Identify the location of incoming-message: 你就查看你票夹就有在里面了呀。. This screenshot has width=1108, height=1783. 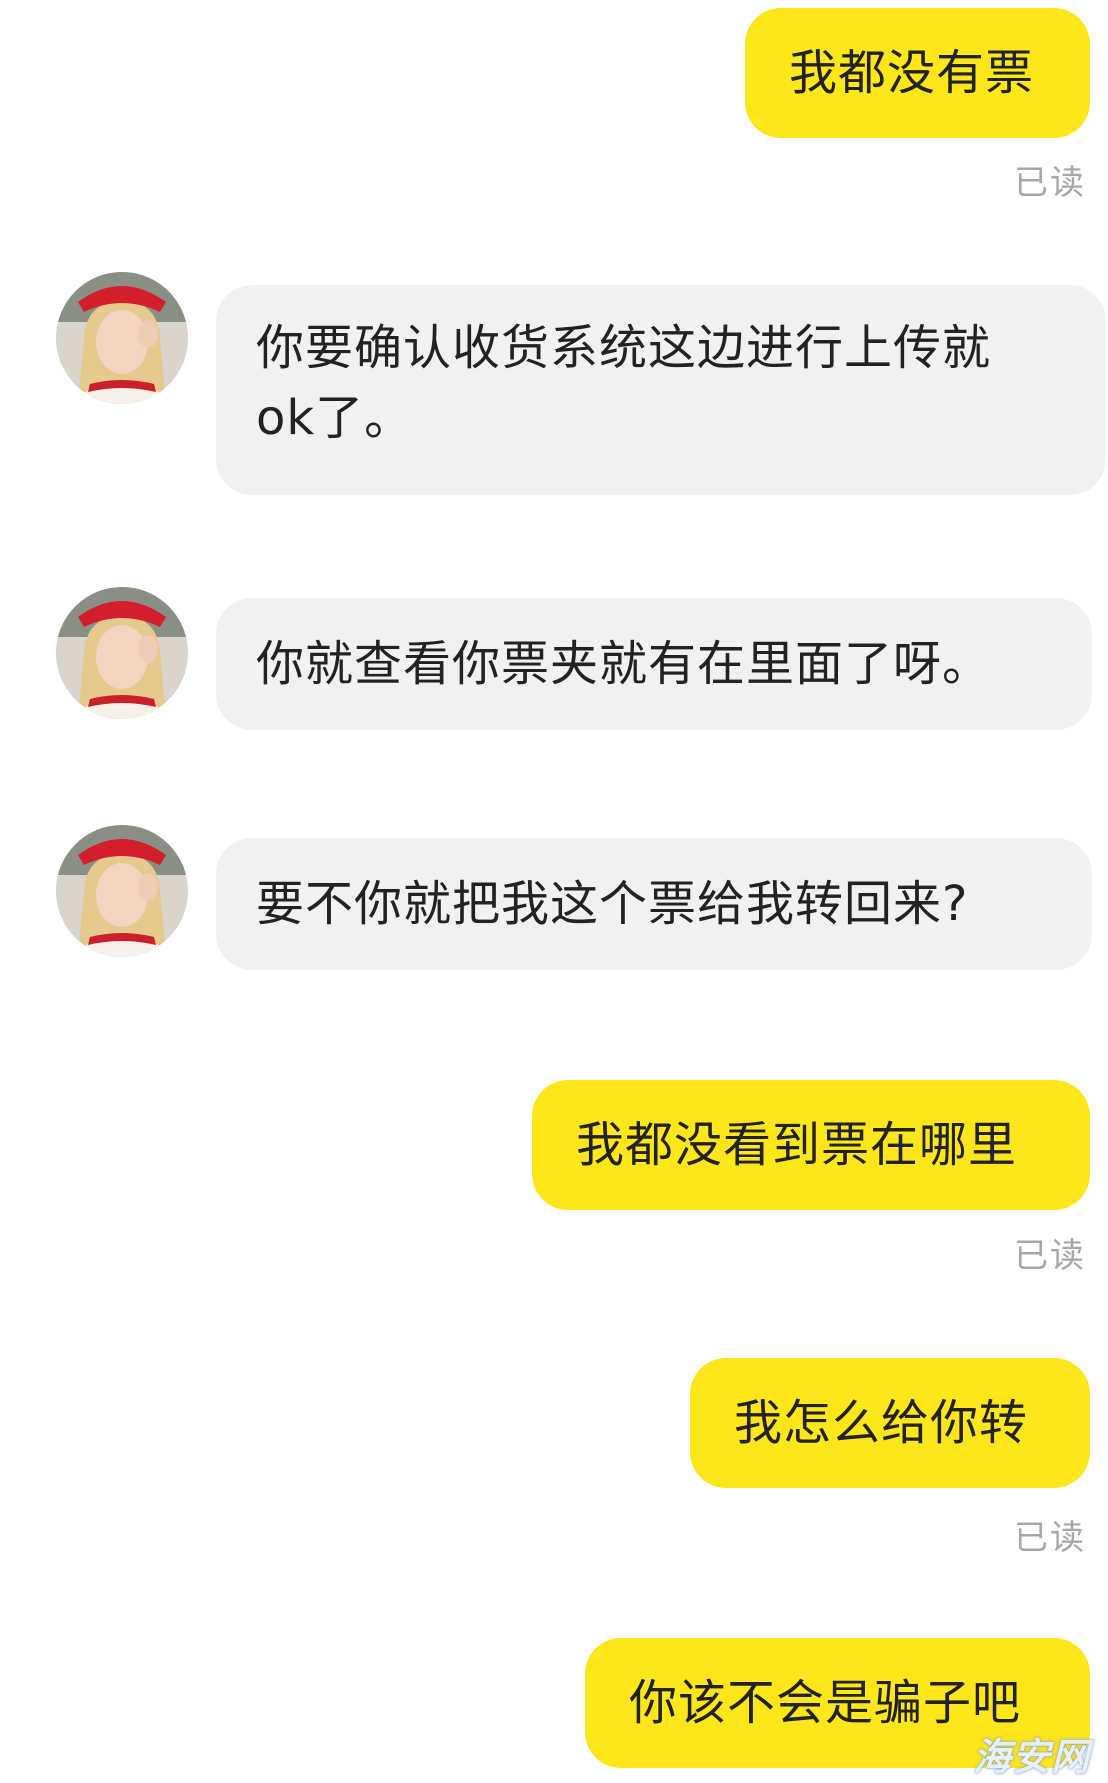
(654, 664).